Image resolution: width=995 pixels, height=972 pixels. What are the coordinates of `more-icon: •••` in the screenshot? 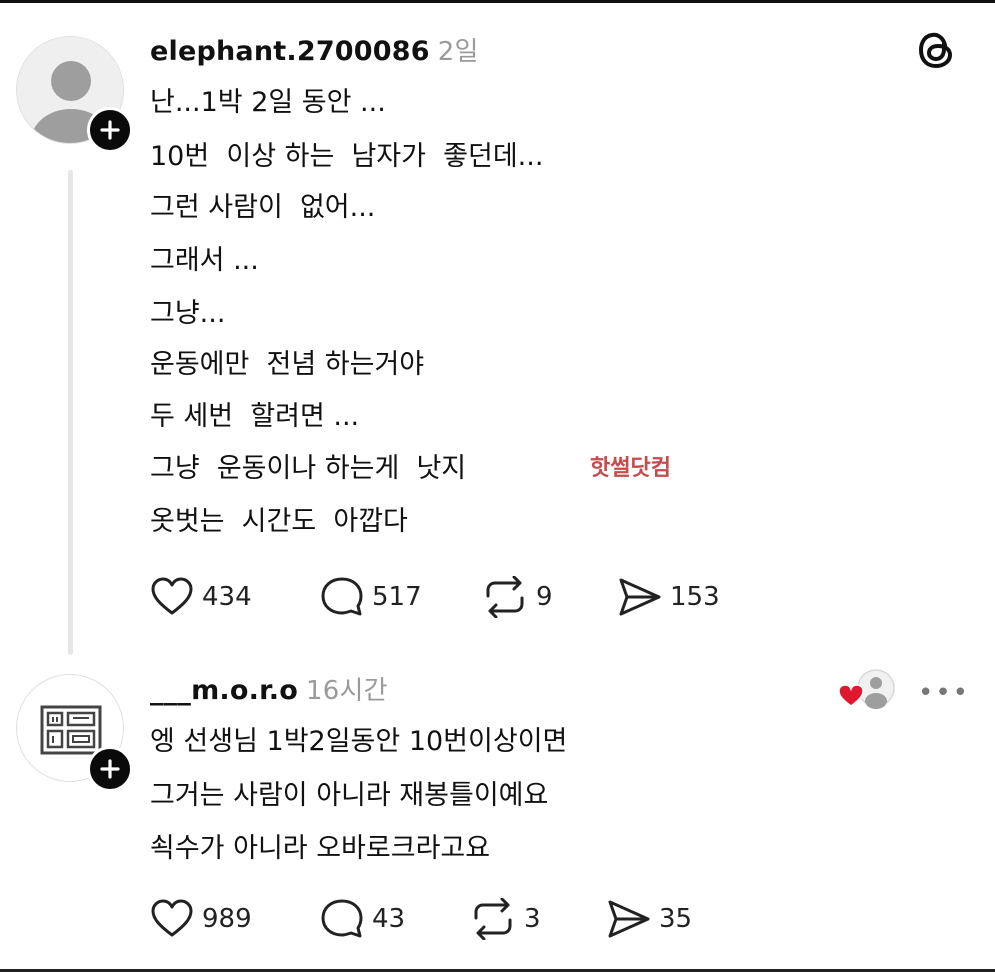 It's located at (944, 693).